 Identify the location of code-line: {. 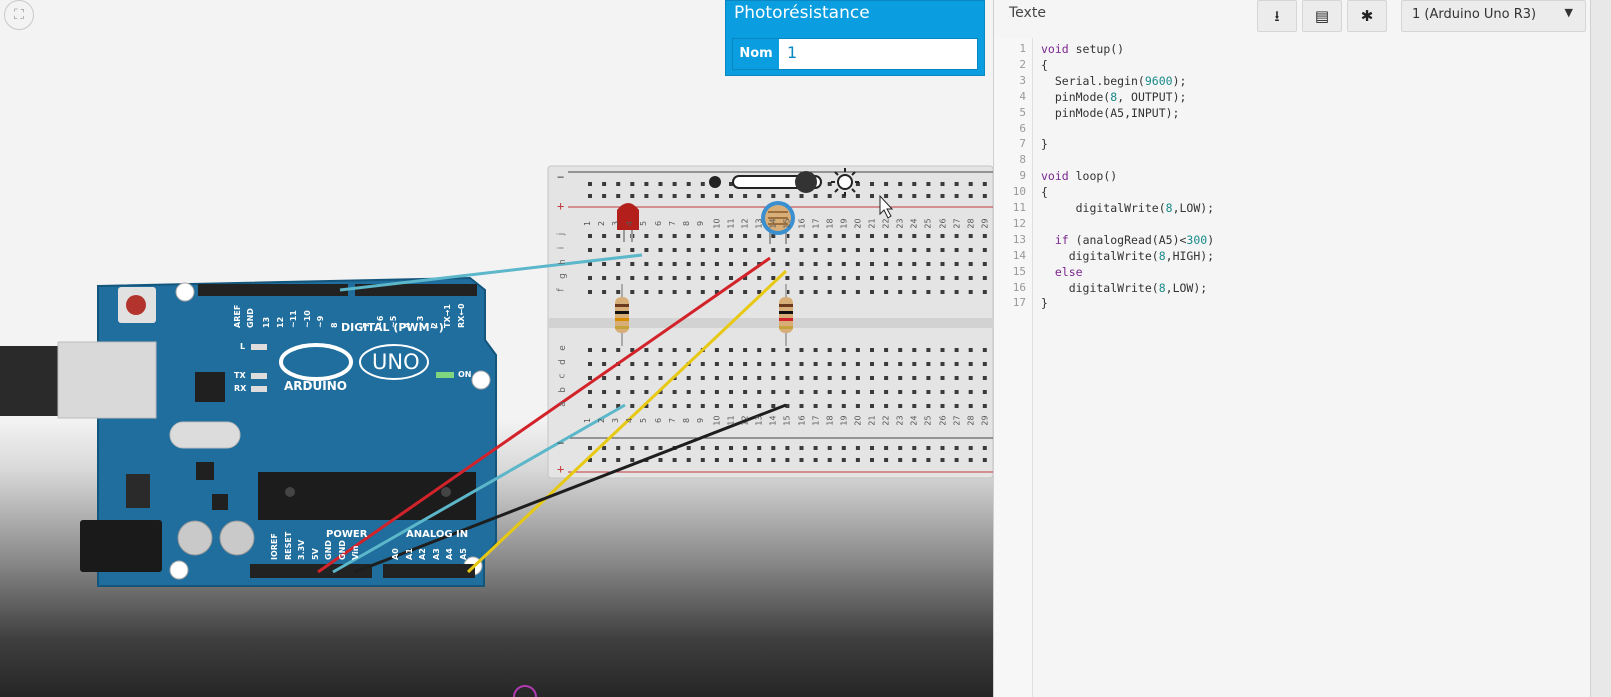
(1044, 192).